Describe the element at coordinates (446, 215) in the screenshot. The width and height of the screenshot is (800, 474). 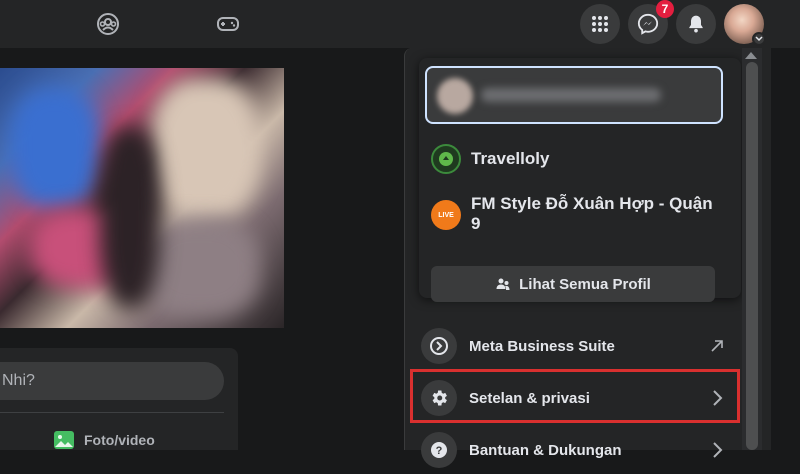
I see `fm-style-page-icon: LIVE` at that location.